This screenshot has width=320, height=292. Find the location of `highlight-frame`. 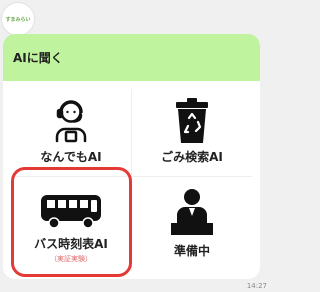

highlight-frame is located at coordinates (71, 222).